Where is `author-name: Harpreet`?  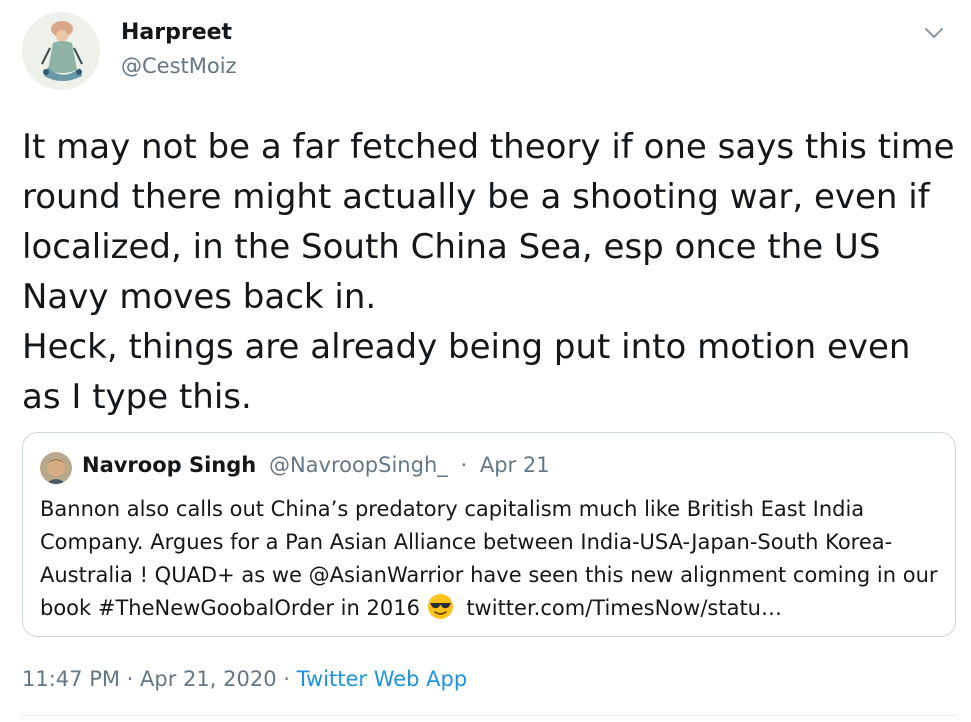
author-name: Harpreet is located at coordinates (176, 32).